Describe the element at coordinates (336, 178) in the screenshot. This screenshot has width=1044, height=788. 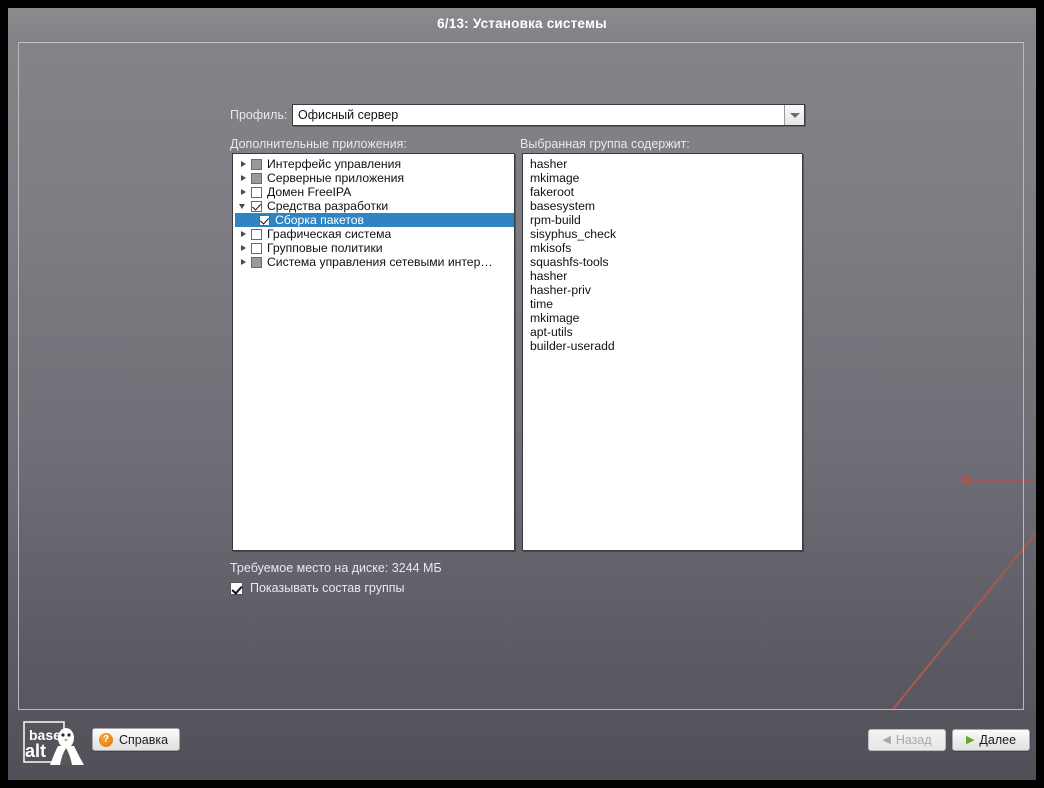
I see `tree-row-label: Серверные приложения` at that location.